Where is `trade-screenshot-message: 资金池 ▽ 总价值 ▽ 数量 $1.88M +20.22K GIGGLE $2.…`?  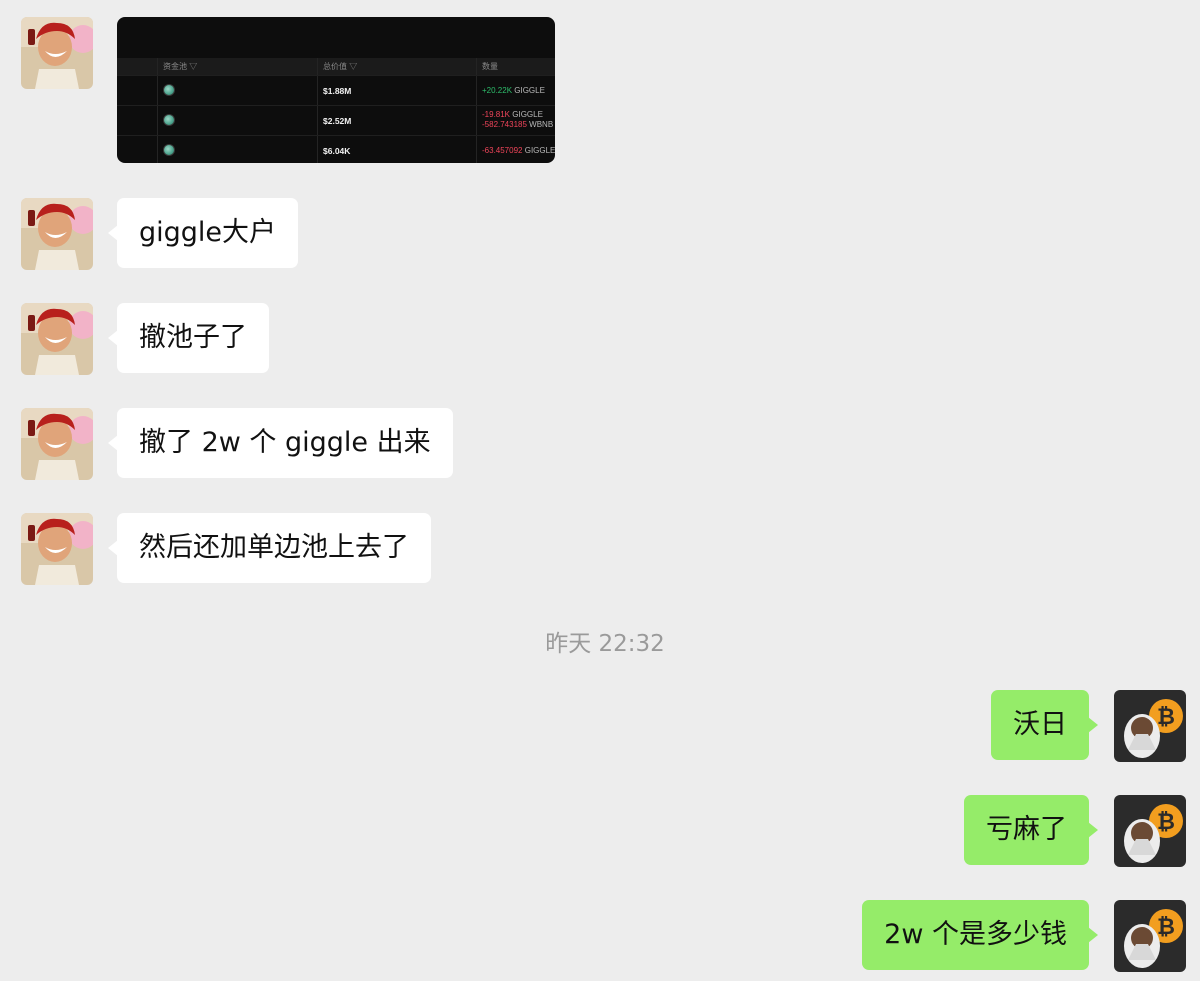
trade-screenshot-message: 资金池 ▽ 总价值 ▽ 数量 $1.88M +20.22K GIGGLE $2.… is located at coordinates (336, 90).